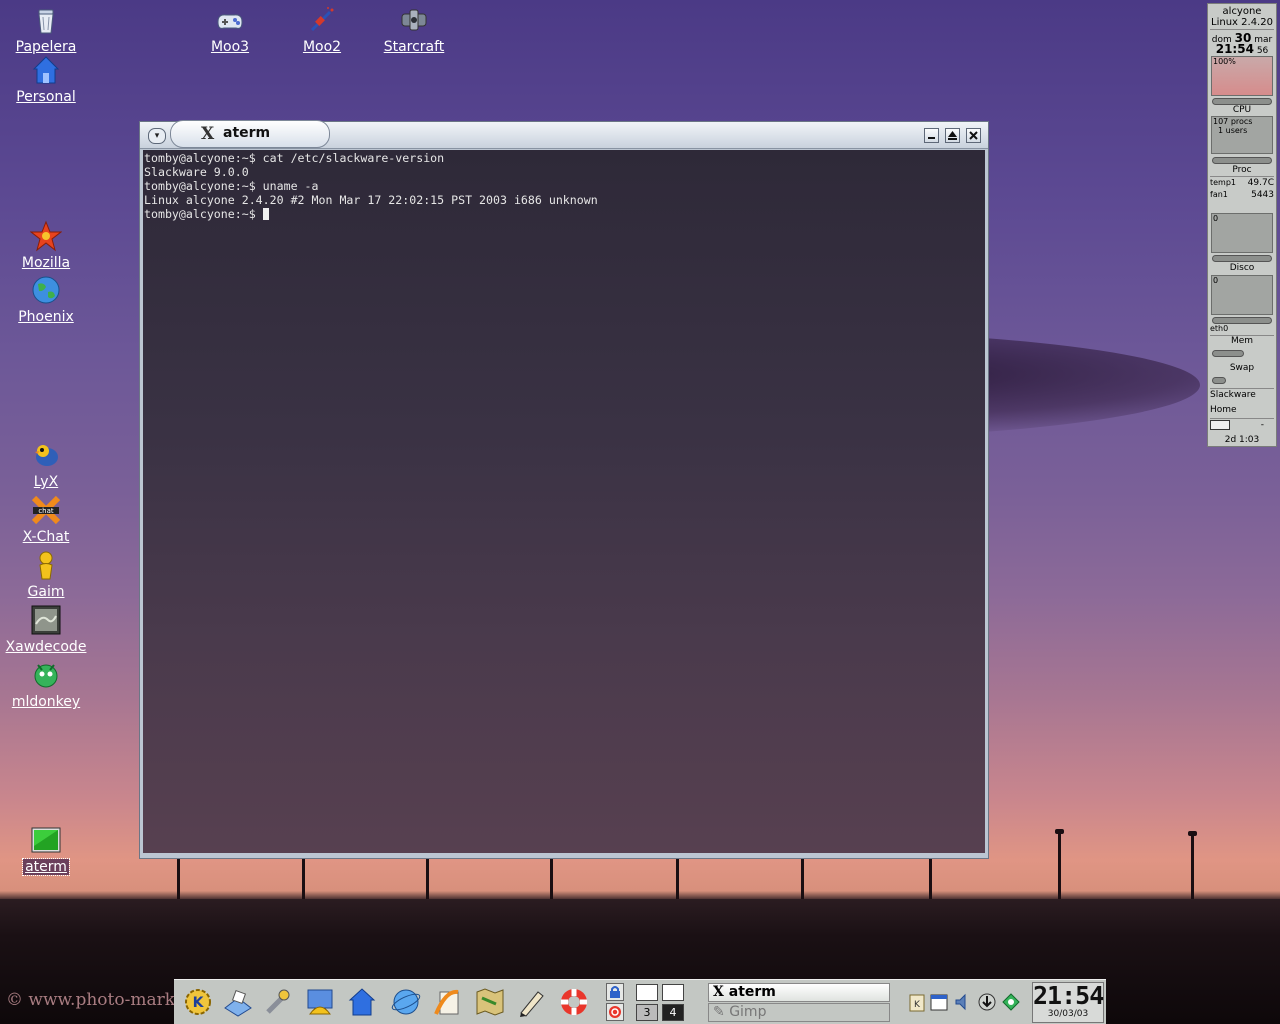  What do you see at coordinates (362, 1002) in the screenshot?
I see `launcher-home` at bounding box center [362, 1002].